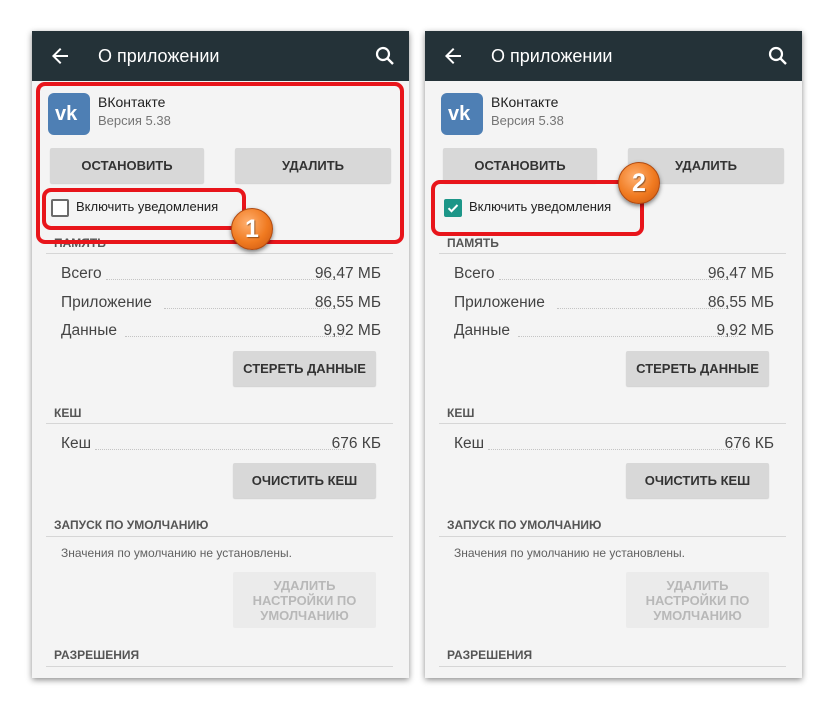 This screenshot has width=834, height=710. I want to click on step-badge-2: 2, so click(639, 183).